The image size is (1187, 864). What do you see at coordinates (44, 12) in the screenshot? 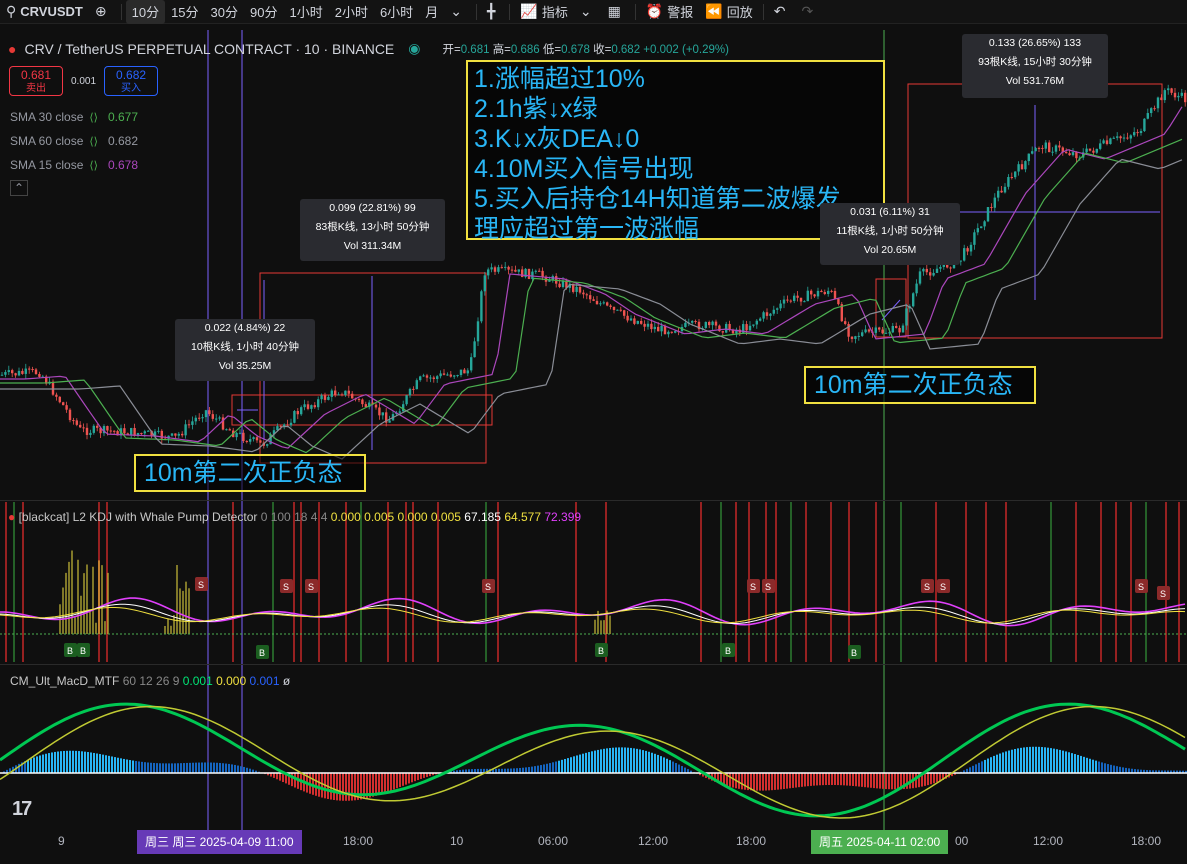
I see `symbol-search: ⚲ CRVUSDT` at bounding box center [44, 12].